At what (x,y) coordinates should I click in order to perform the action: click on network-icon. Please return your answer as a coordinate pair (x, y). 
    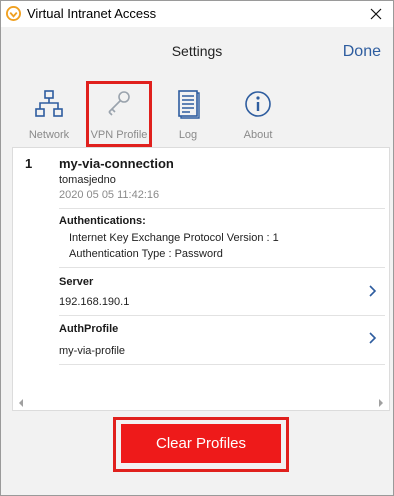
    Looking at the image, I should click on (49, 103).